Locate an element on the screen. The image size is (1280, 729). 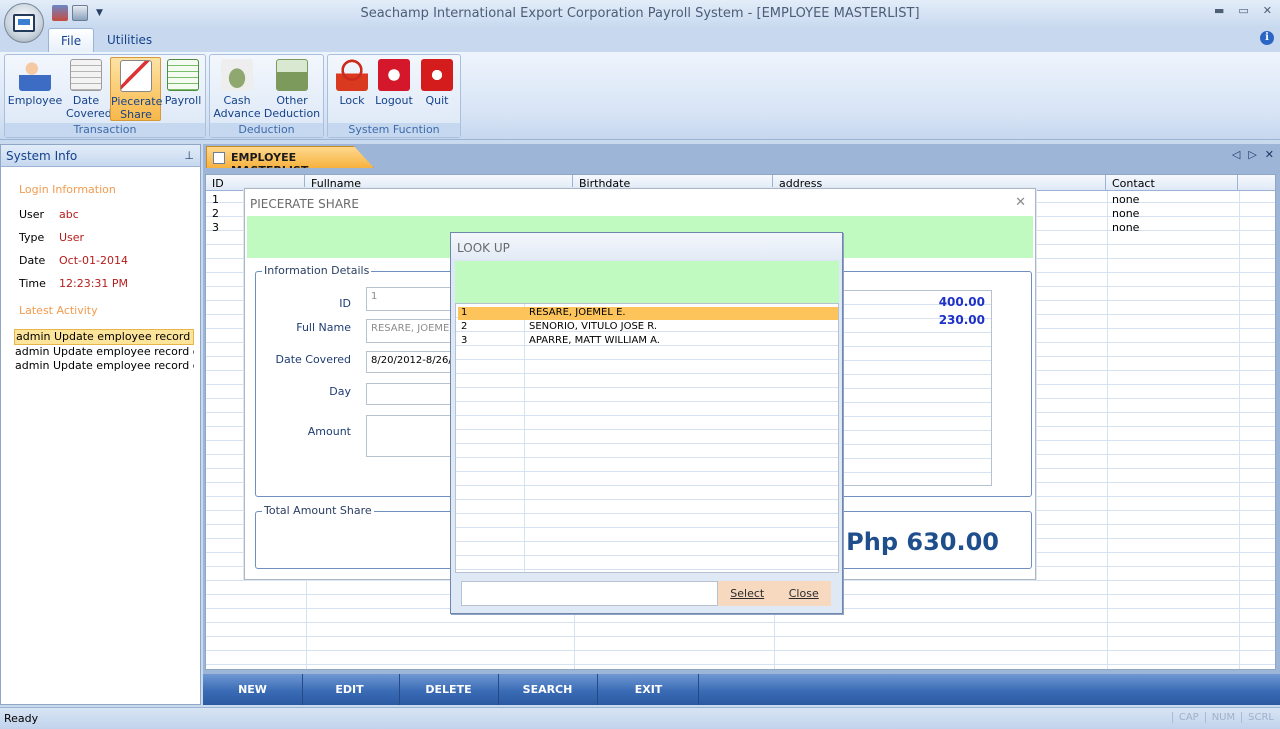
date-row: Date Oct-01-2014 is located at coordinates (73, 260).